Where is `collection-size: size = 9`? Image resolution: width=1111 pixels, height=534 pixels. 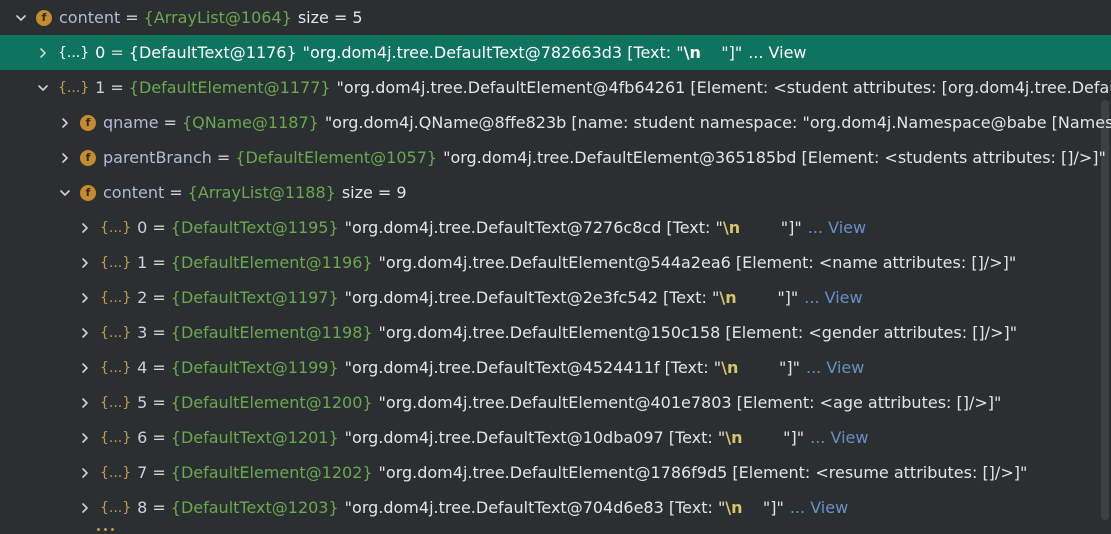
collection-size: size = 9 is located at coordinates (374, 192).